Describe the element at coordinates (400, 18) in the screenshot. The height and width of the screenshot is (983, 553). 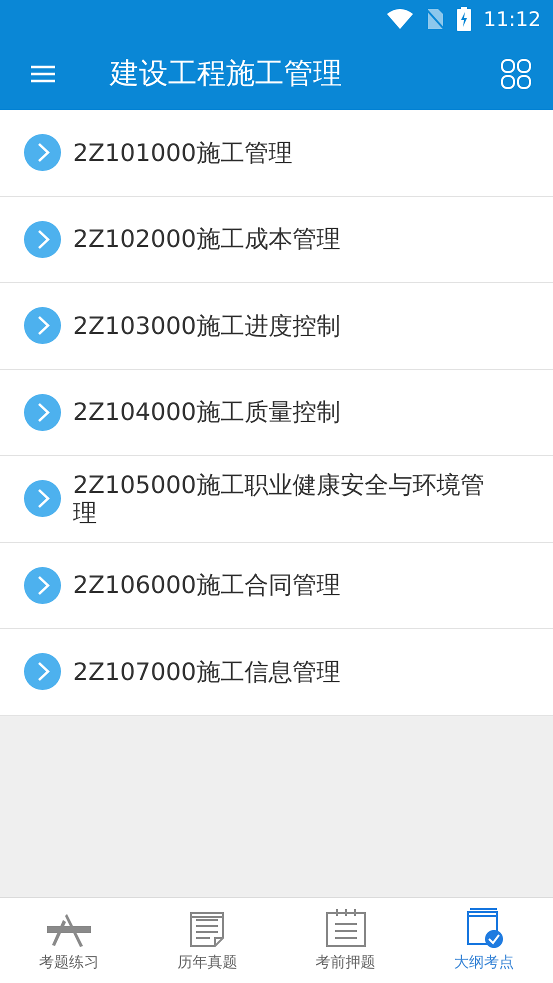
I see `wifi-icon` at that location.